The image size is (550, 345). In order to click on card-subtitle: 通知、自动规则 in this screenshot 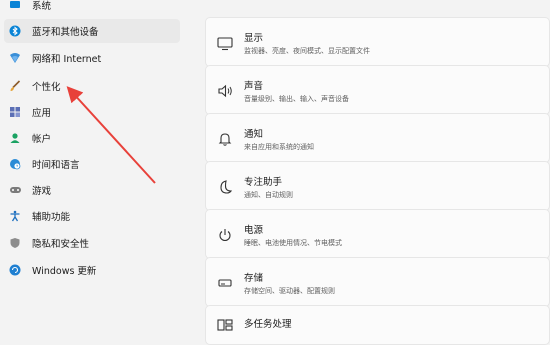, I will do `click(268, 195)`.